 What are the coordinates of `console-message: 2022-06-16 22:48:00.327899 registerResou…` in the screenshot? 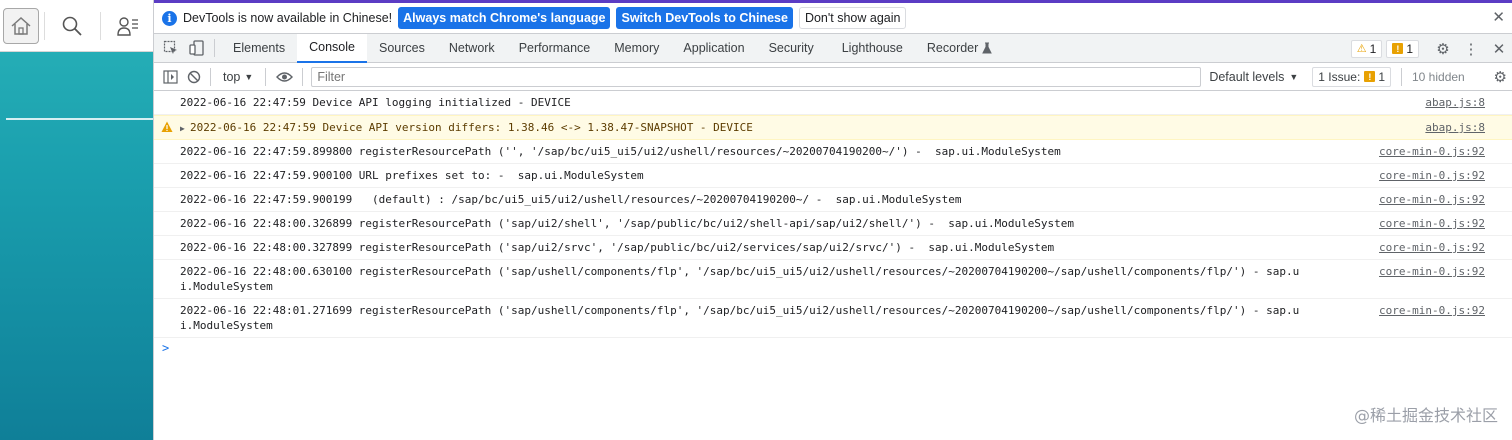 It's located at (833, 248).